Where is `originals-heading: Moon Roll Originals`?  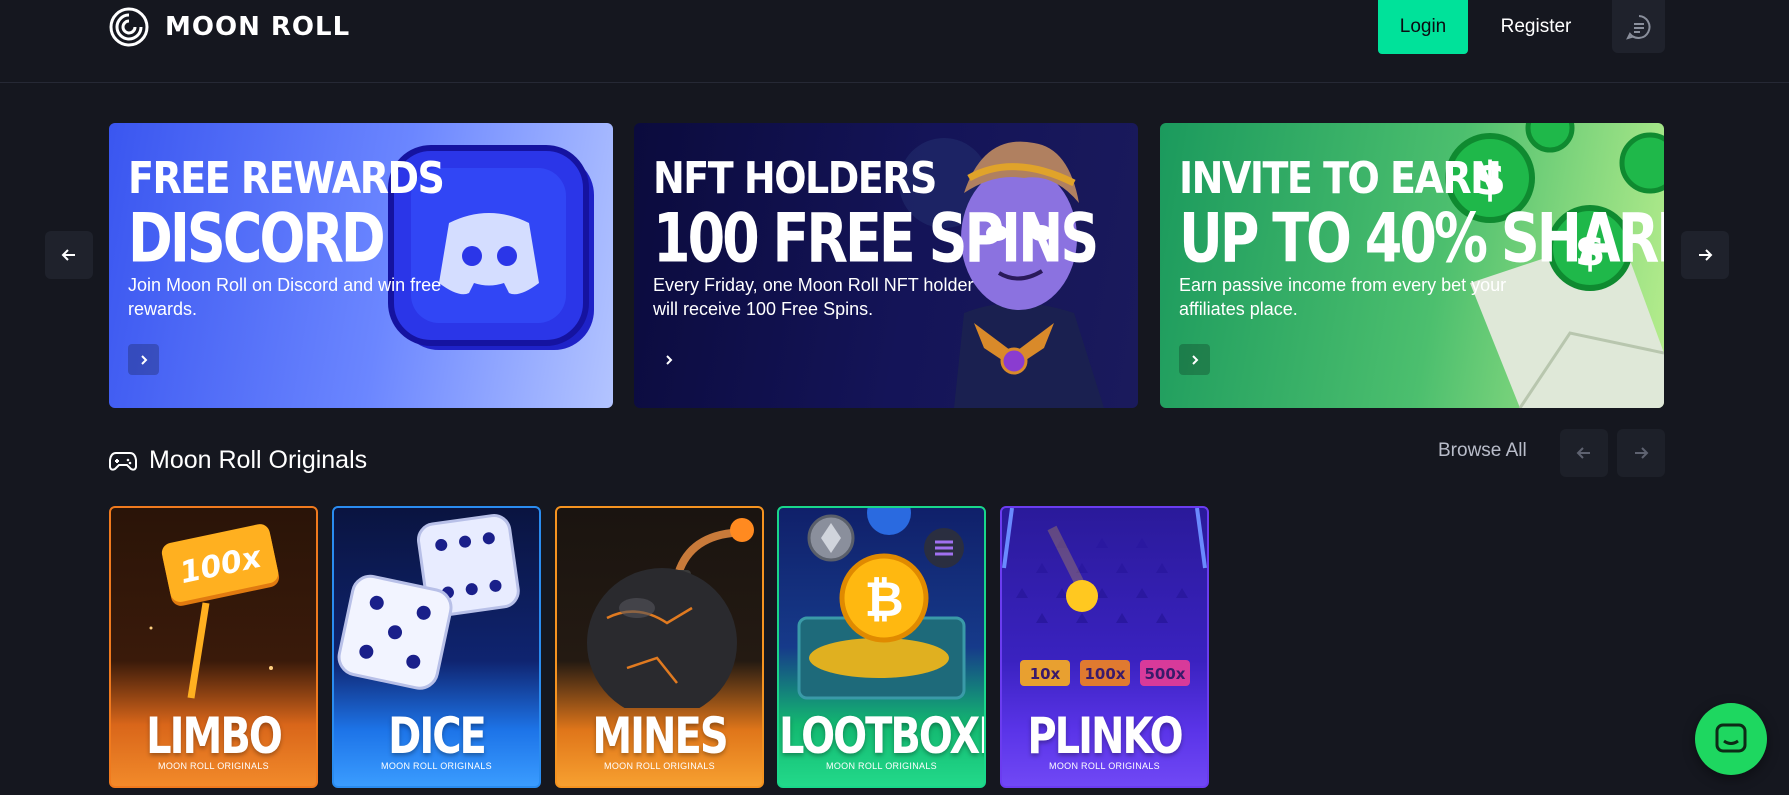
originals-heading: Moon Roll Originals is located at coordinates (238, 460).